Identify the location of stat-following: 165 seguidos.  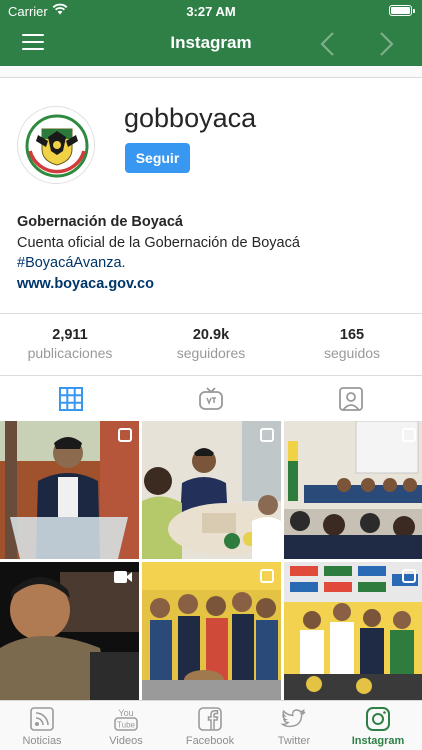
(352, 344).